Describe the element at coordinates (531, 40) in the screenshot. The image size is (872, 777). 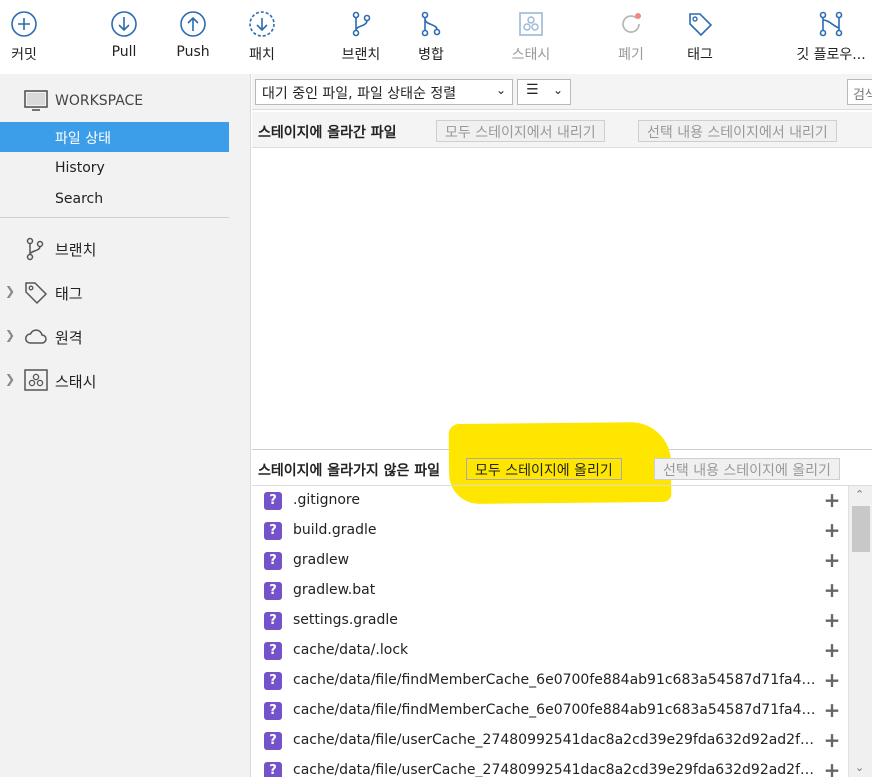
I see `stash-button: 스태시` at that location.